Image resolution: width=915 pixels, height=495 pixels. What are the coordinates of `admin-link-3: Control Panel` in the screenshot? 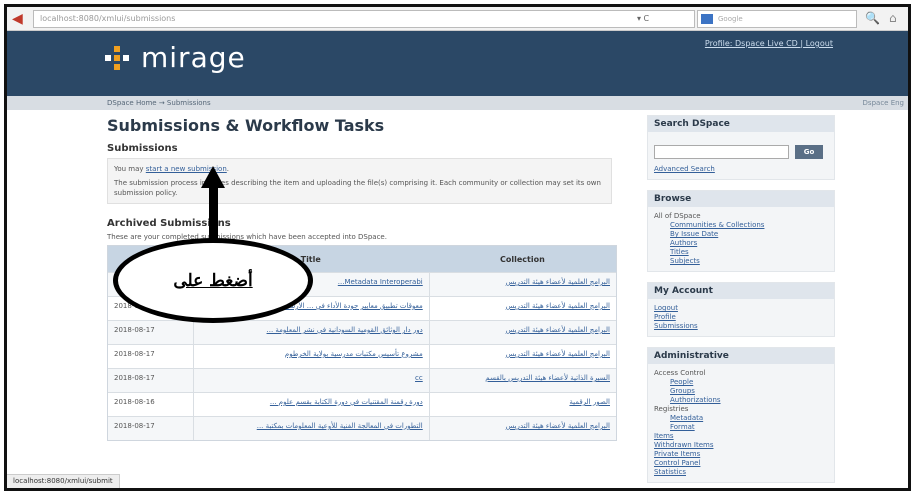 It's located at (741, 463).